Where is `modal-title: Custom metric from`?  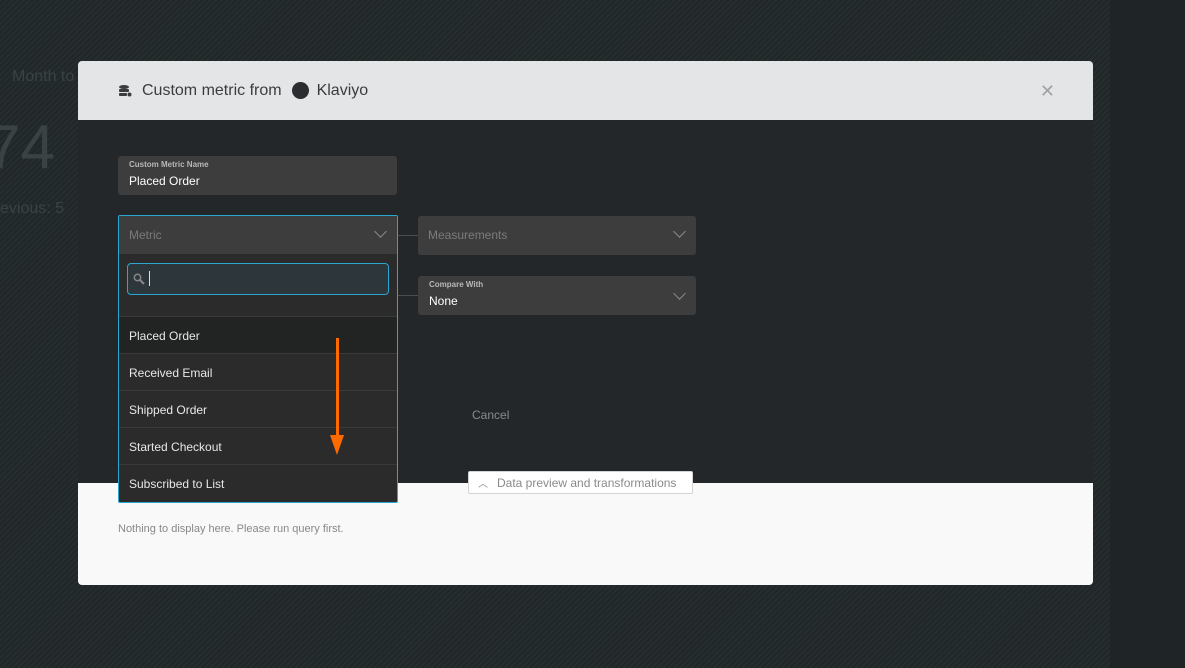
modal-title: Custom metric from is located at coordinates (212, 90).